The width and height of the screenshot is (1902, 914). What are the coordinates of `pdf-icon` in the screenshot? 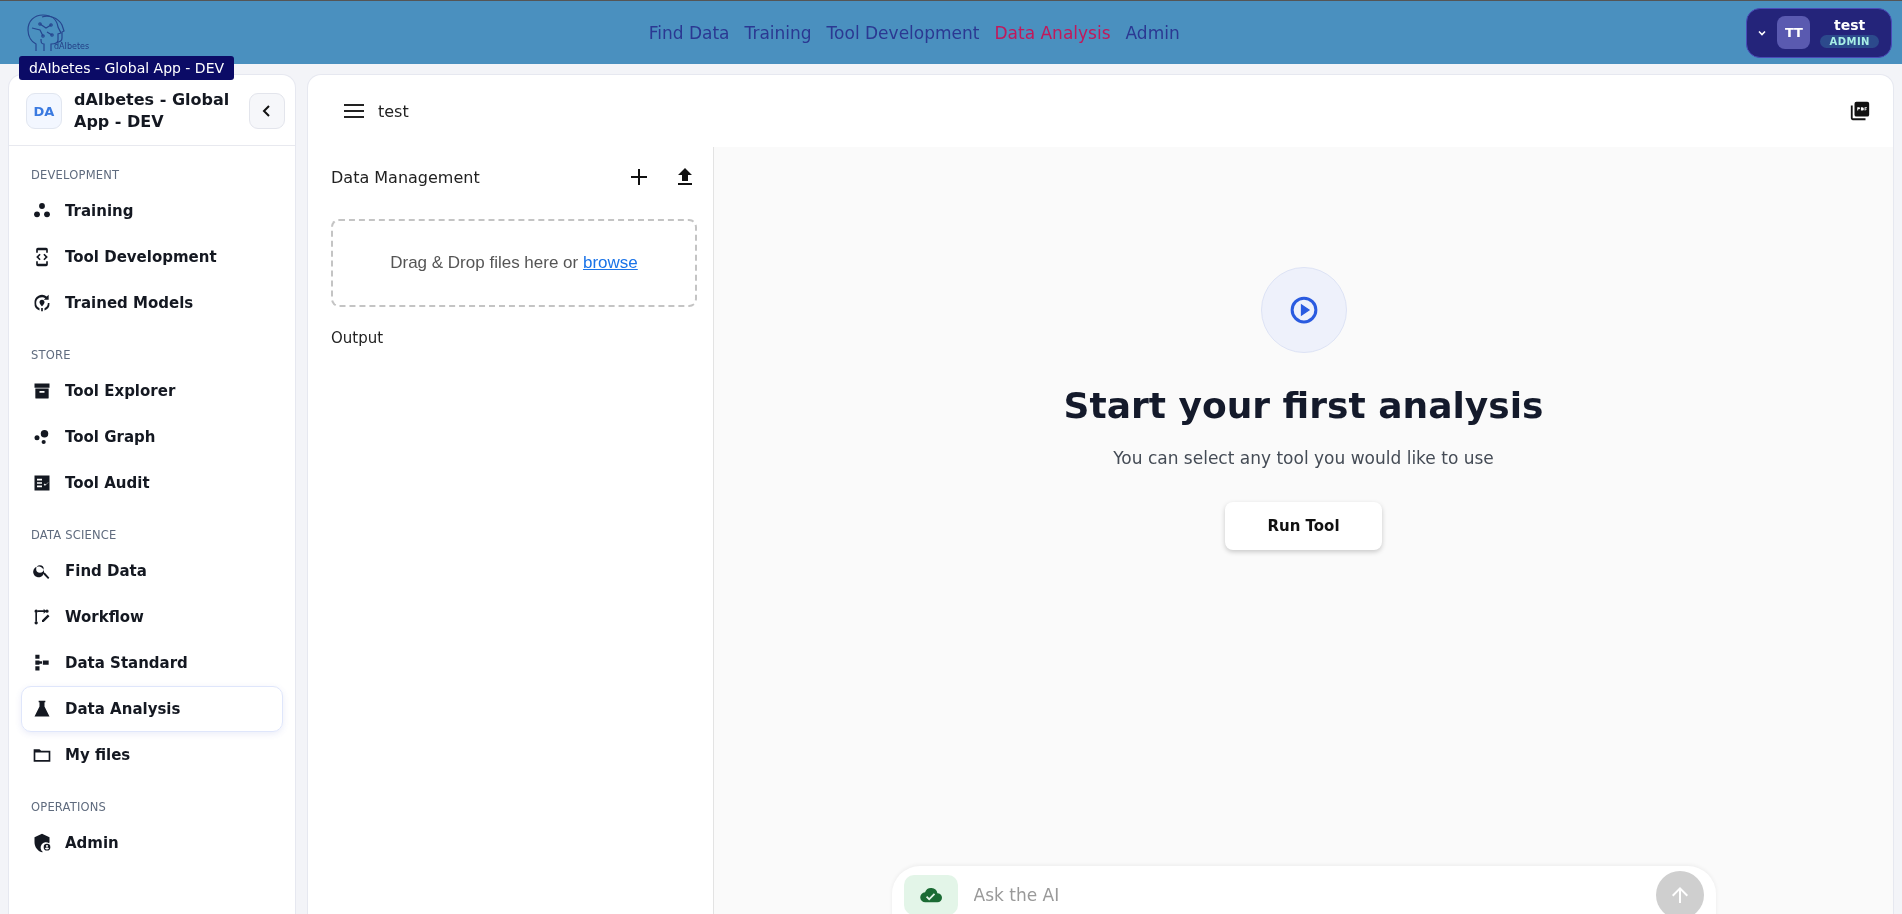 It's located at (1860, 111).